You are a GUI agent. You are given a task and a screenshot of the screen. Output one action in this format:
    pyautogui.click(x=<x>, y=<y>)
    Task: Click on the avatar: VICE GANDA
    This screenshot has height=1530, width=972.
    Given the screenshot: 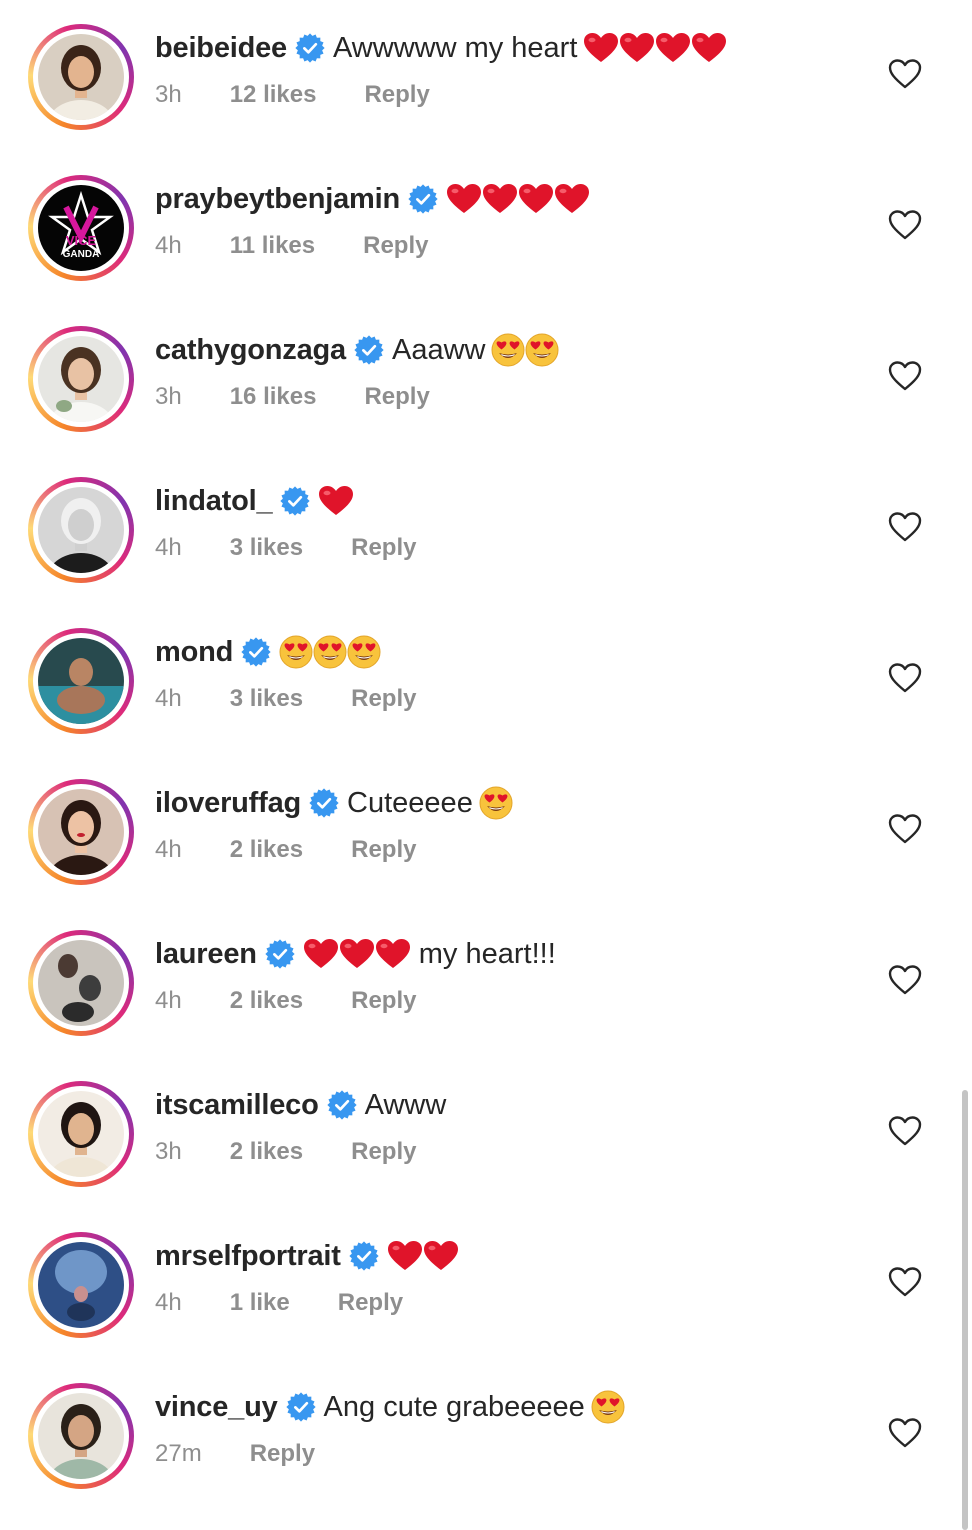 What is the action you would take?
    pyautogui.click(x=81, y=228)
    